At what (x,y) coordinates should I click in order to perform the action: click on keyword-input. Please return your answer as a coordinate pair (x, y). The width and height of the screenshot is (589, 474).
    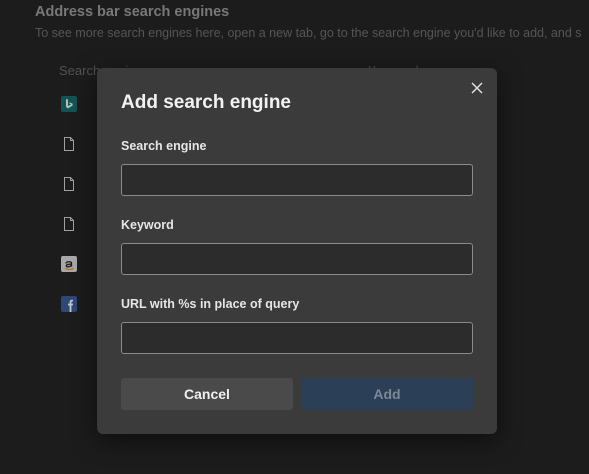
    Looking at the image, I should click on (297, 259).